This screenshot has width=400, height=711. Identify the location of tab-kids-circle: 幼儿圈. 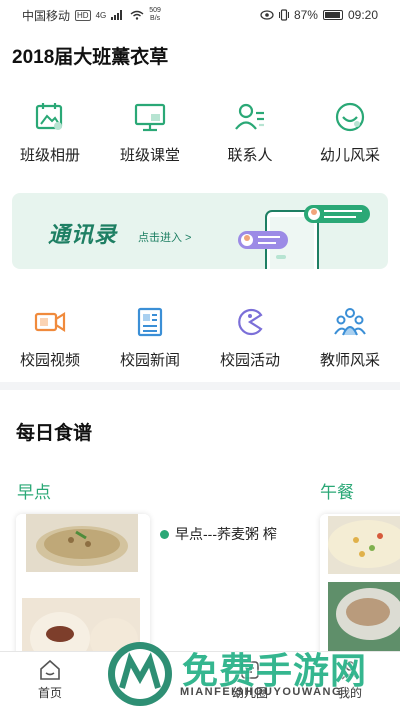
(250, 681).